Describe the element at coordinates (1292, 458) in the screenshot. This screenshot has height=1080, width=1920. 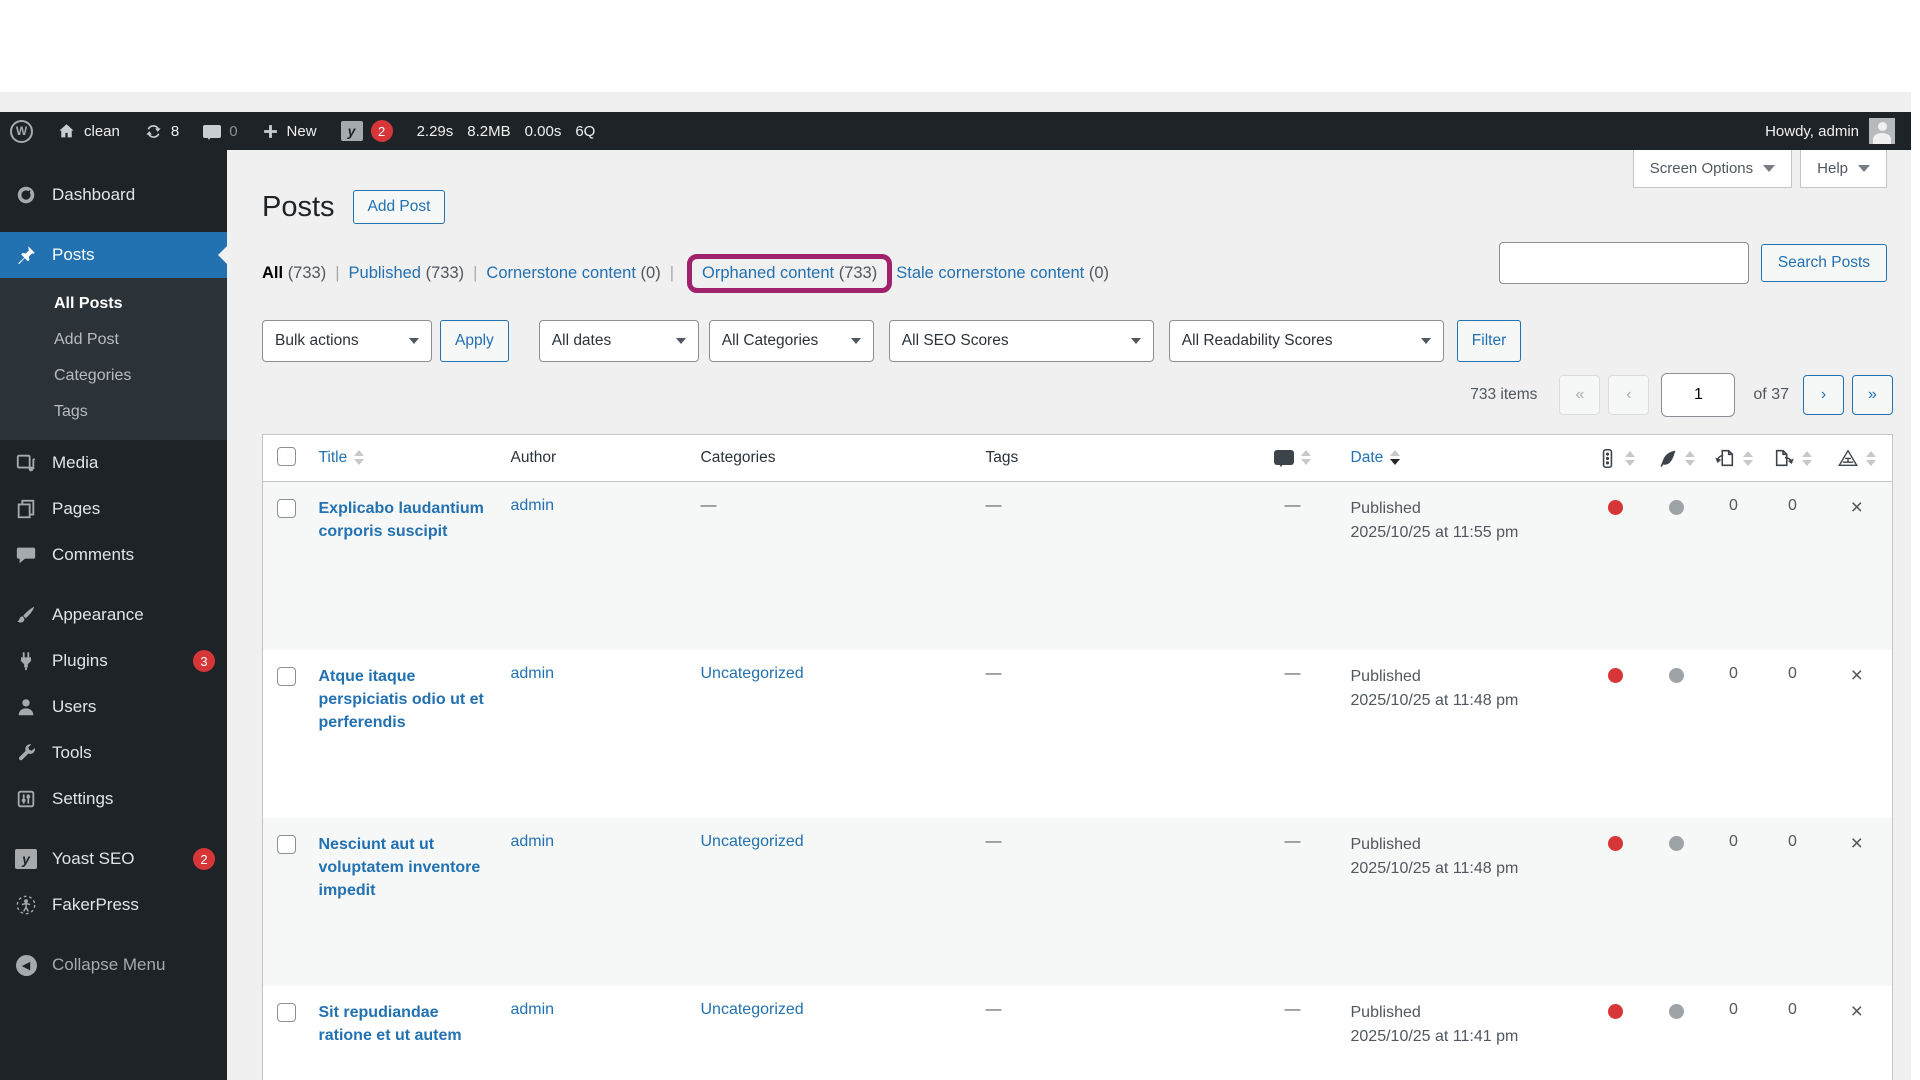
I see `column-header-comments` at that location.